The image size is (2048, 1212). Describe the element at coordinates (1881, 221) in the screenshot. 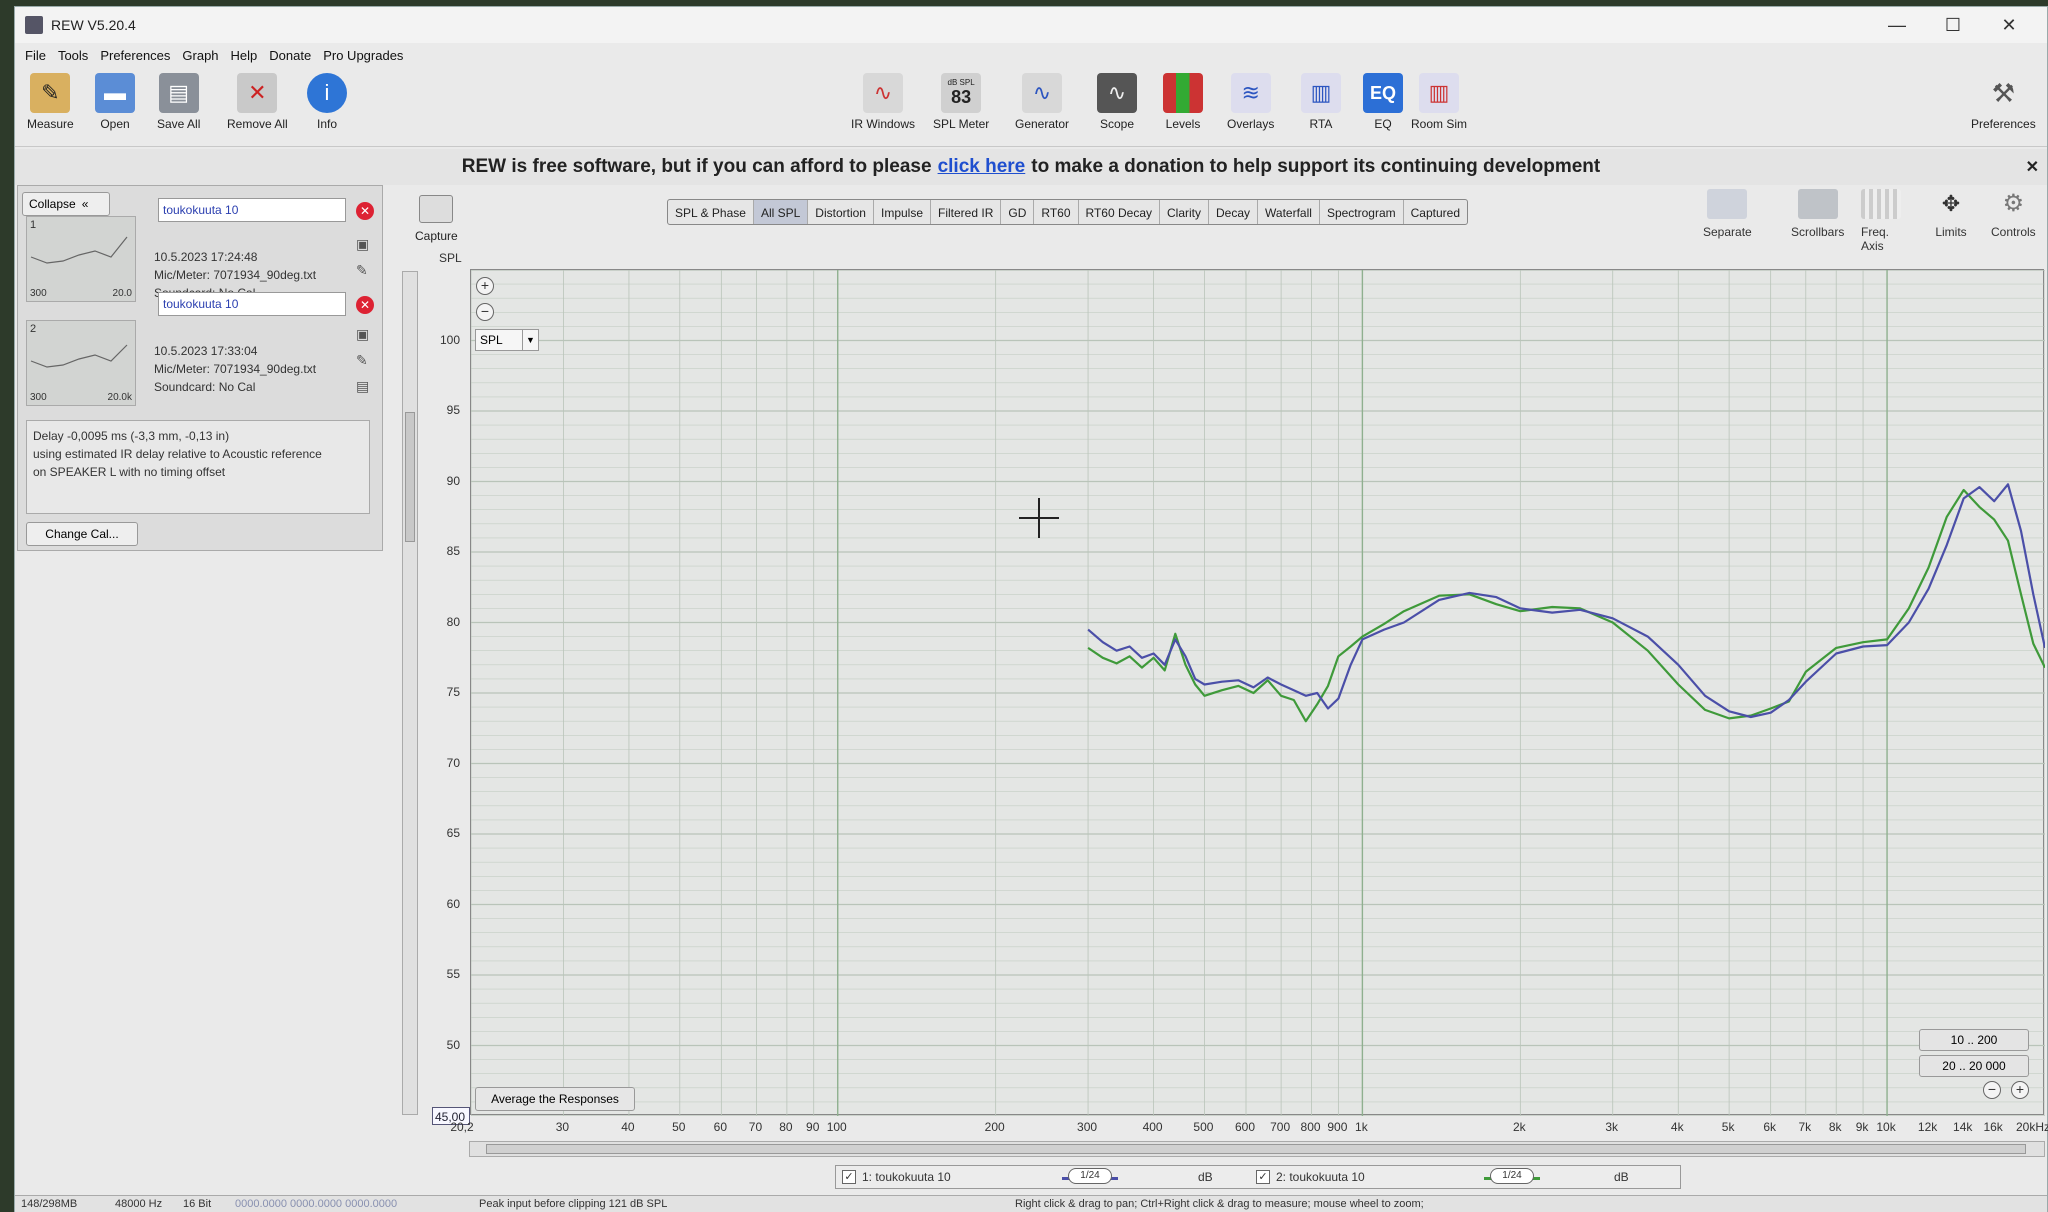

I see `freq-axis-button: Freq. Axis` at that location.